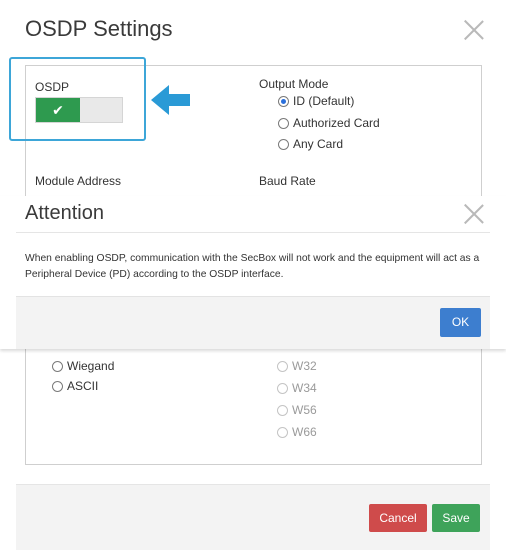  What do you see at coordinates (456, 518) in the screenshot?
I see `save-button: Save` at bounding box center [456, 518].